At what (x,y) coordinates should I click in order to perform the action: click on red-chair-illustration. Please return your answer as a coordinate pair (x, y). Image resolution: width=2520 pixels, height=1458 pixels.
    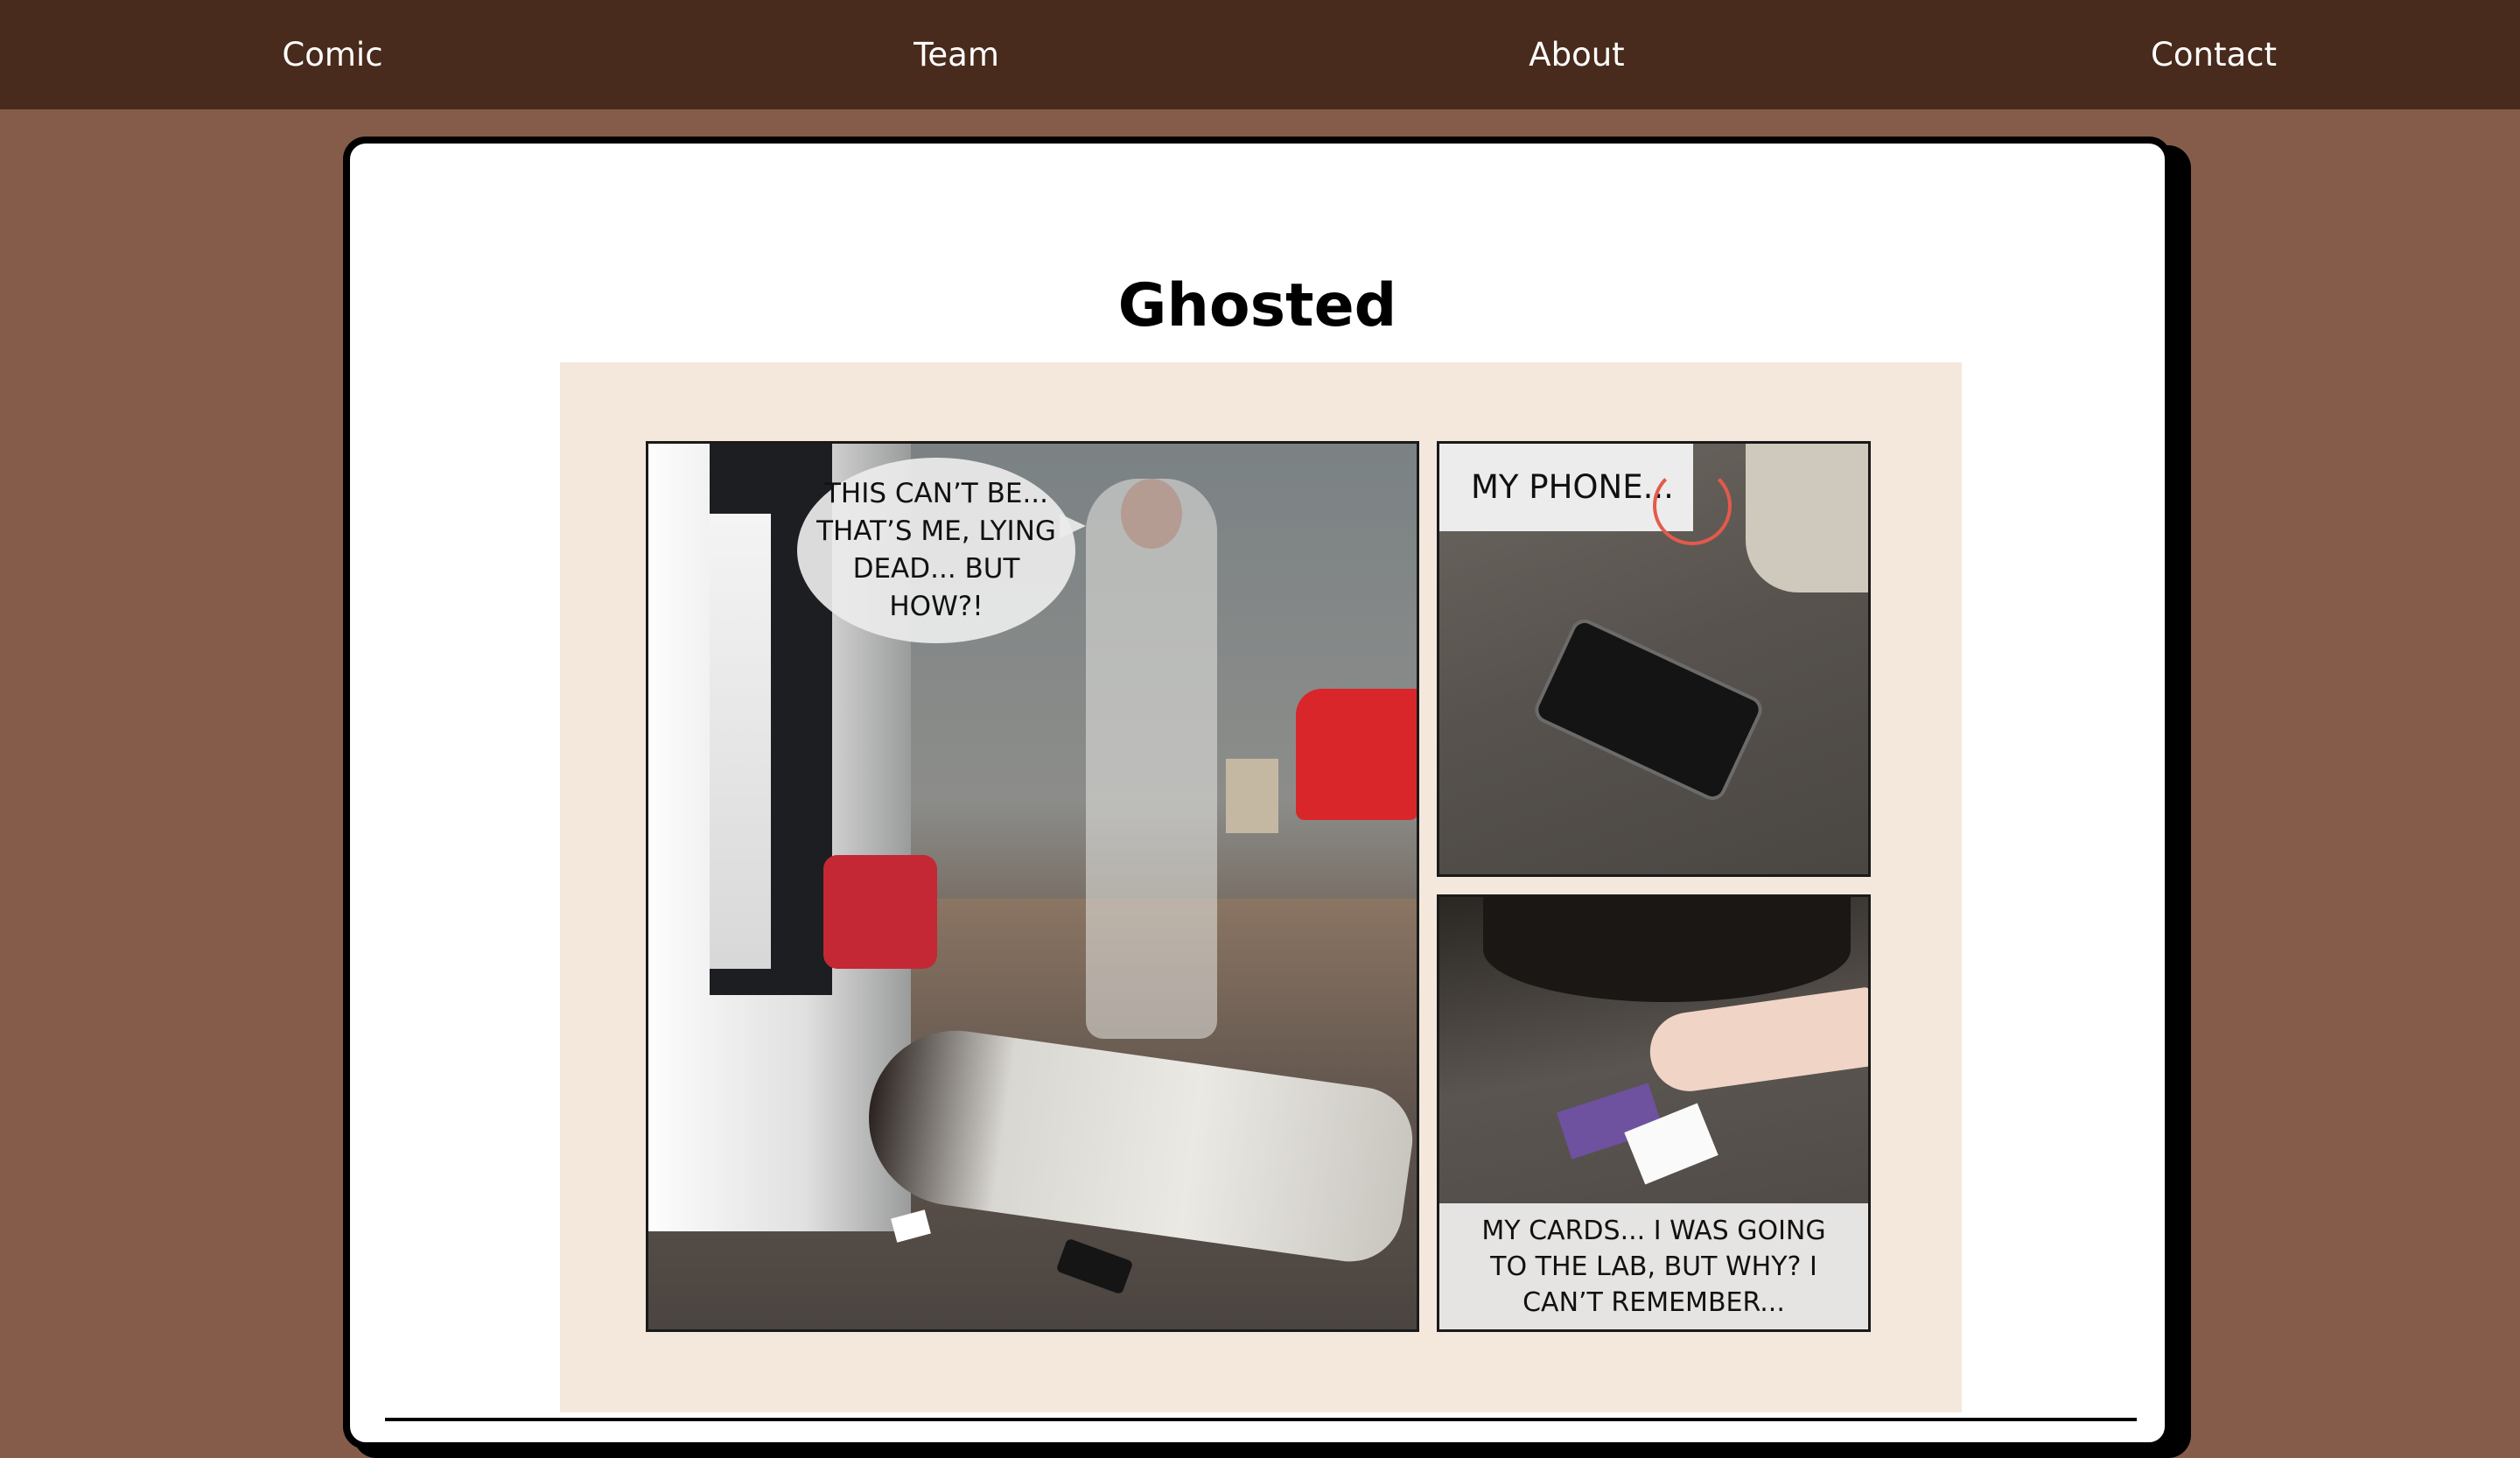
    Looking at the image, I should click on (1356, 754).